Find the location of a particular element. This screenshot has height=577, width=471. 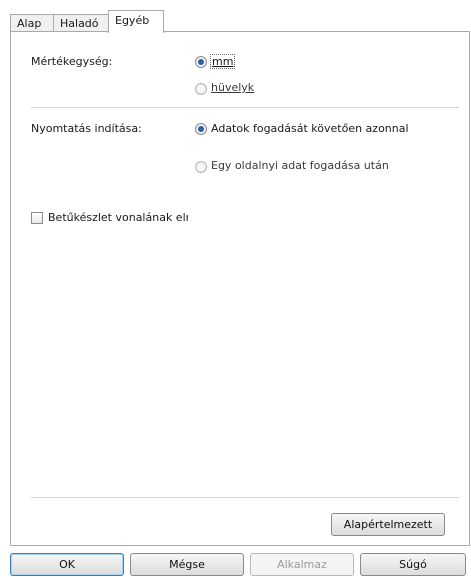

units-mm-text: mm is located at coordinates (223, 61).